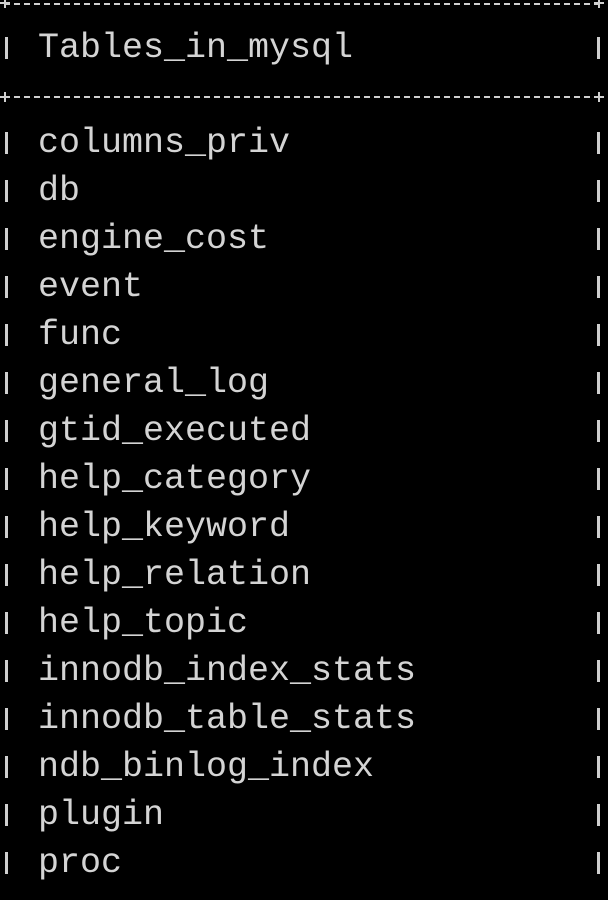  I want to click on table-row: help_keyword, so click(304, 527).